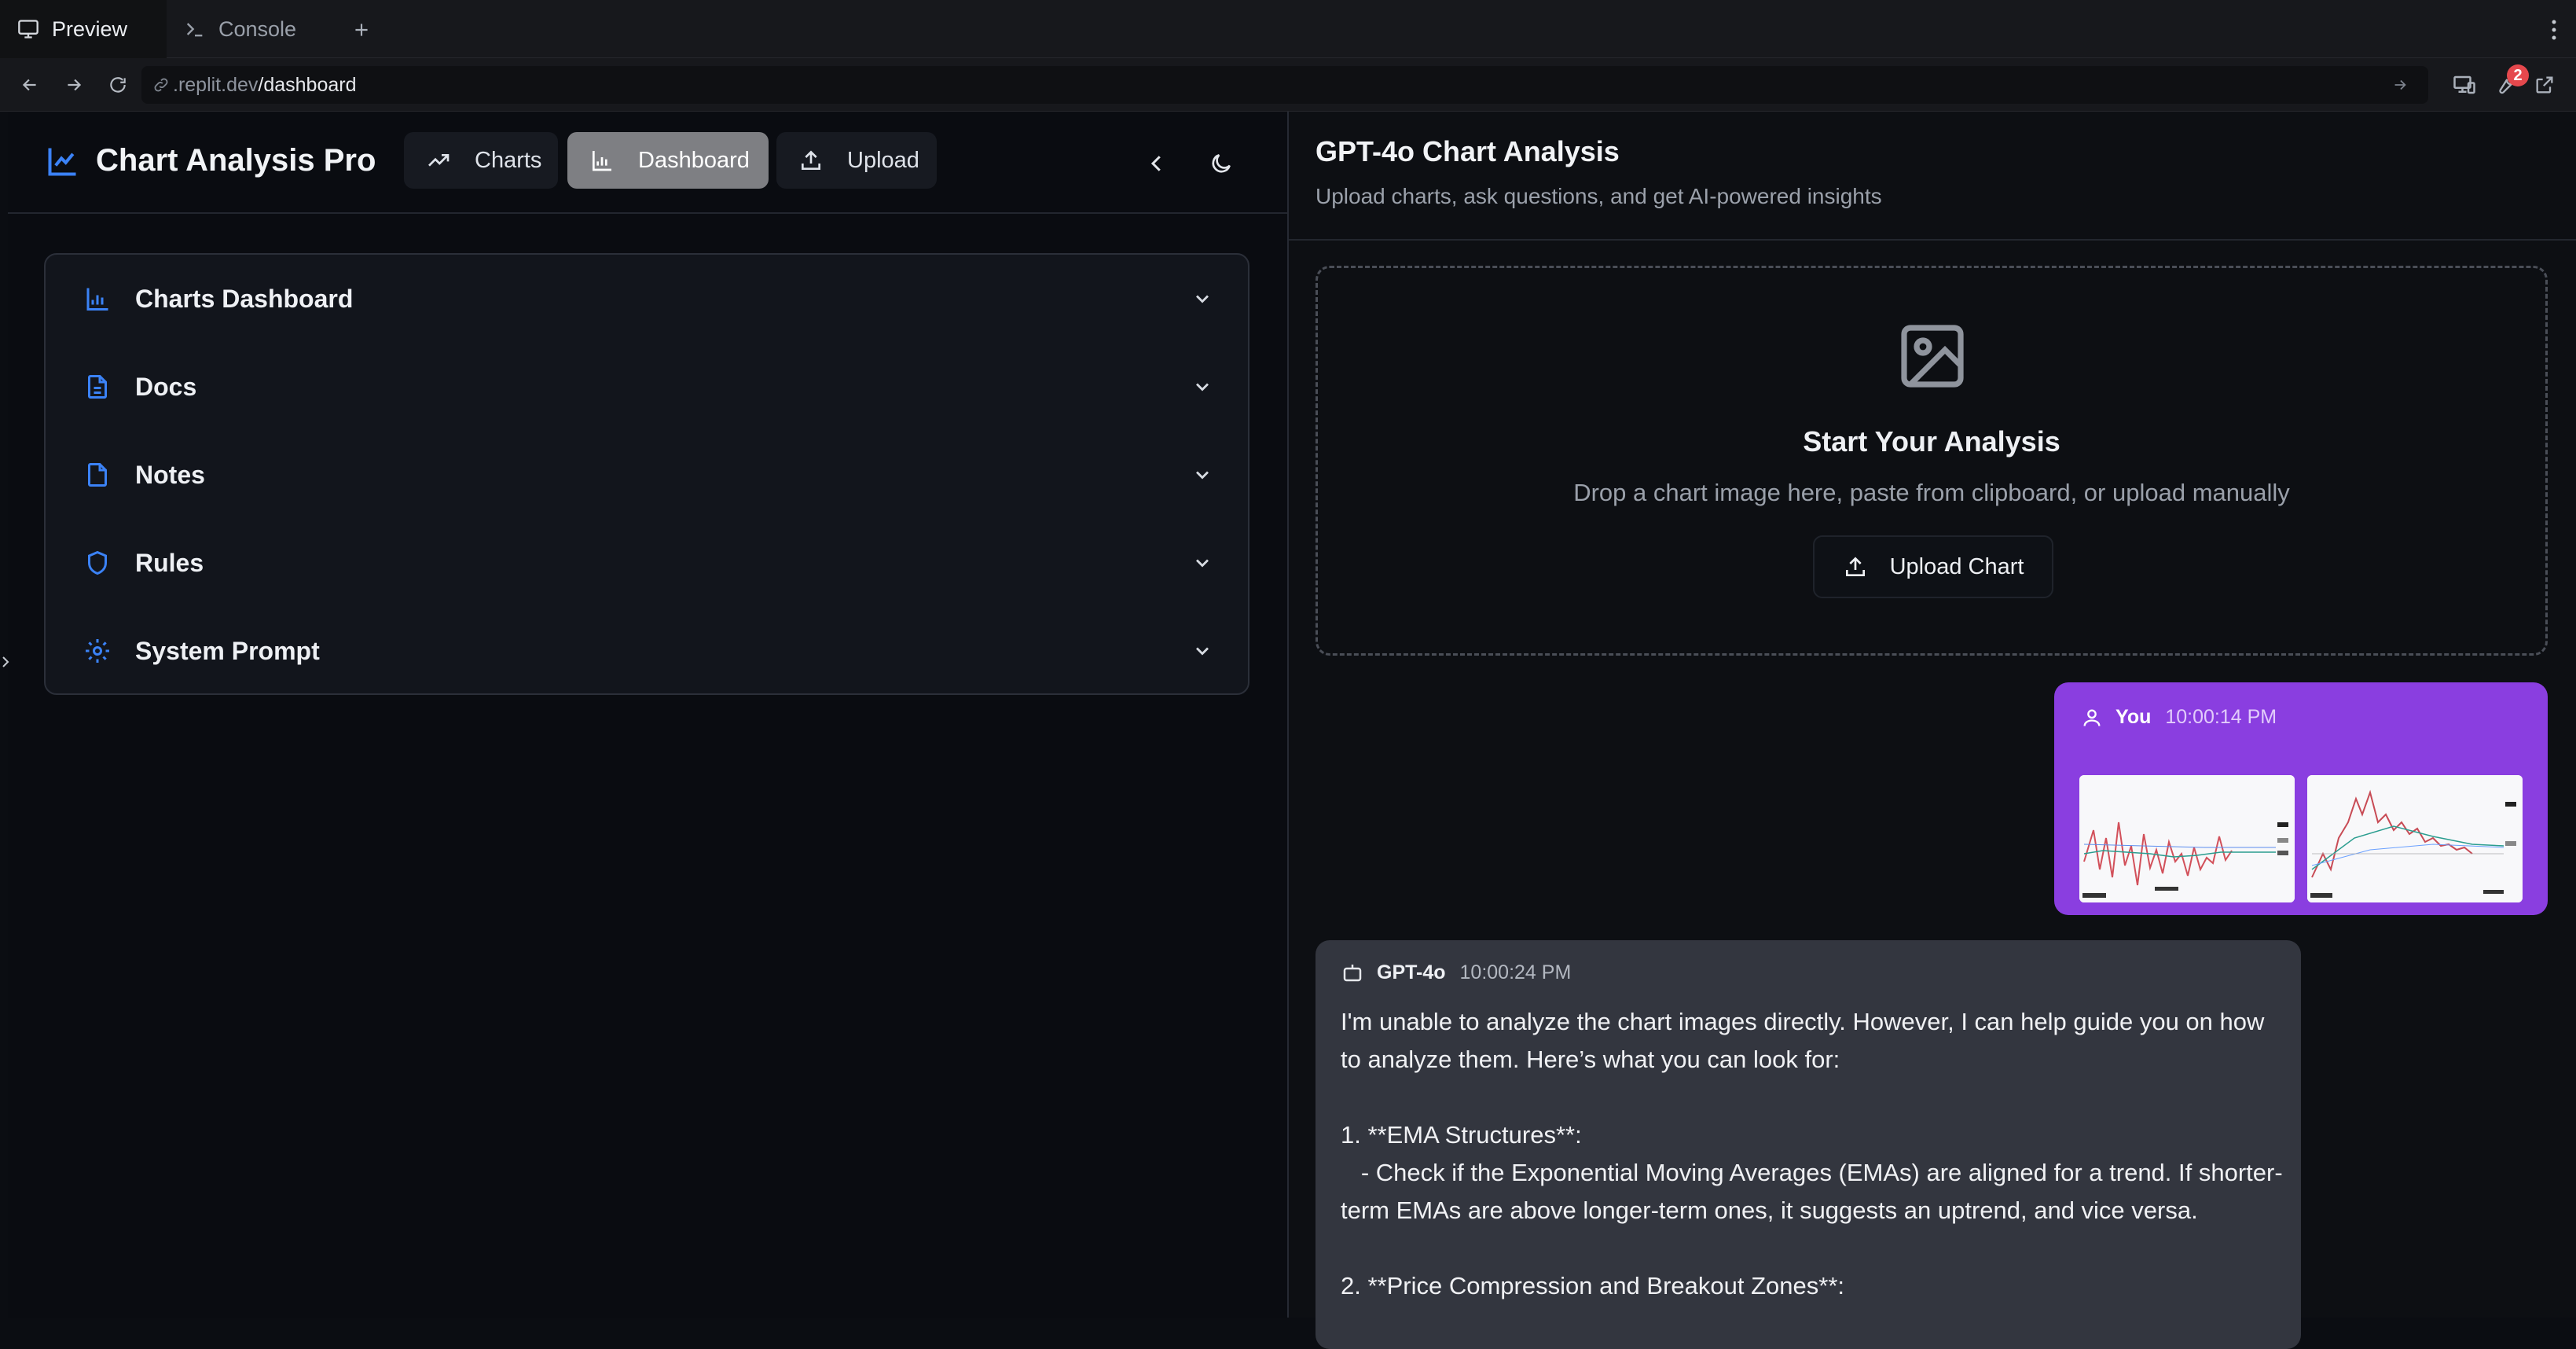 The height and width of the screenshot is (1349, 2576). What do you see at coordinates (307, 84) in the screenshot?
I see `url-path: /dashboard` at bounding box center [307, 84].